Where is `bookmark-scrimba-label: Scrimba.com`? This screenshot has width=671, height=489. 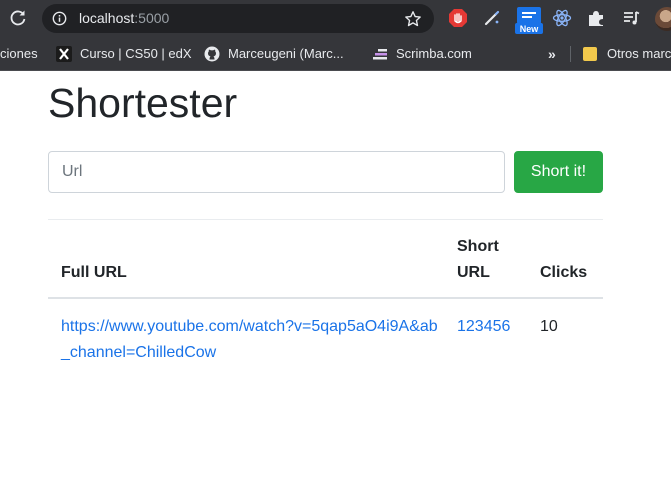
bookmark-scrimba-label: Scrimba.com is located at coordinates (434, 53).